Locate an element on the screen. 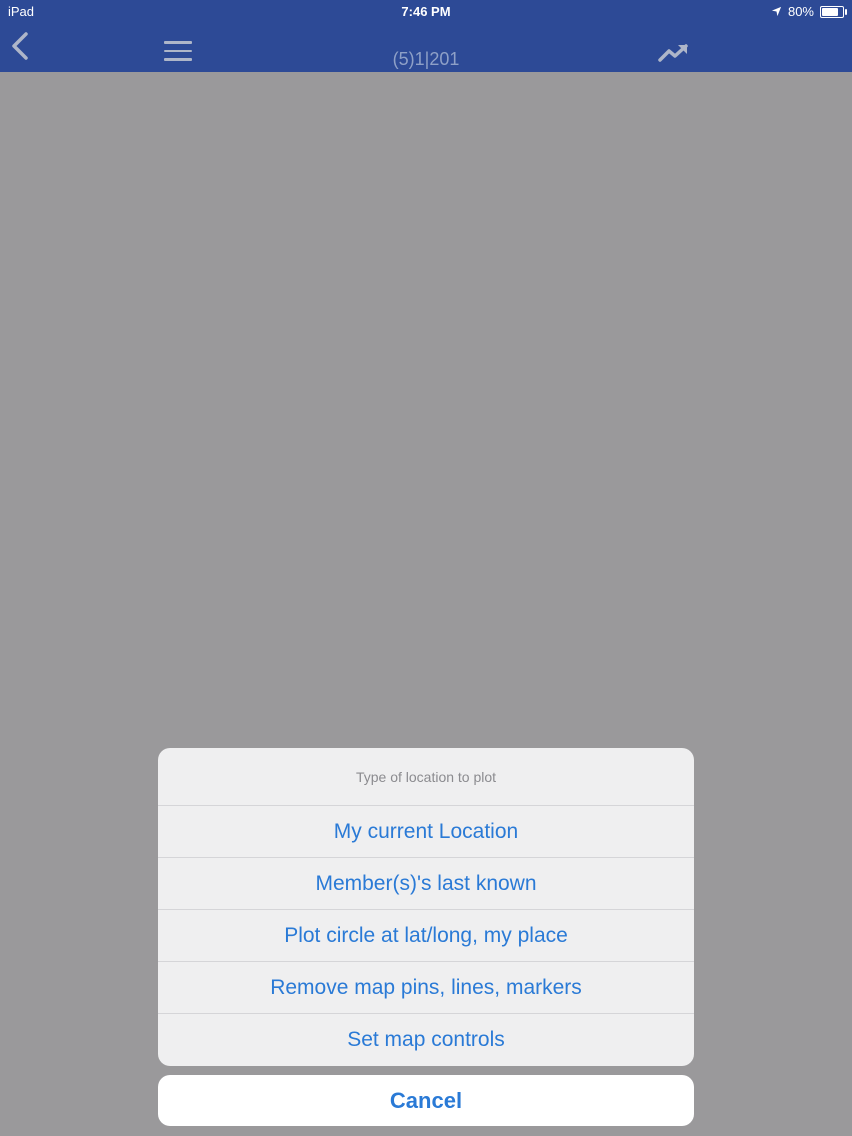 The image size is (852, 1136). option-my-current-location: My current Location is located at coordinates (426, 832).